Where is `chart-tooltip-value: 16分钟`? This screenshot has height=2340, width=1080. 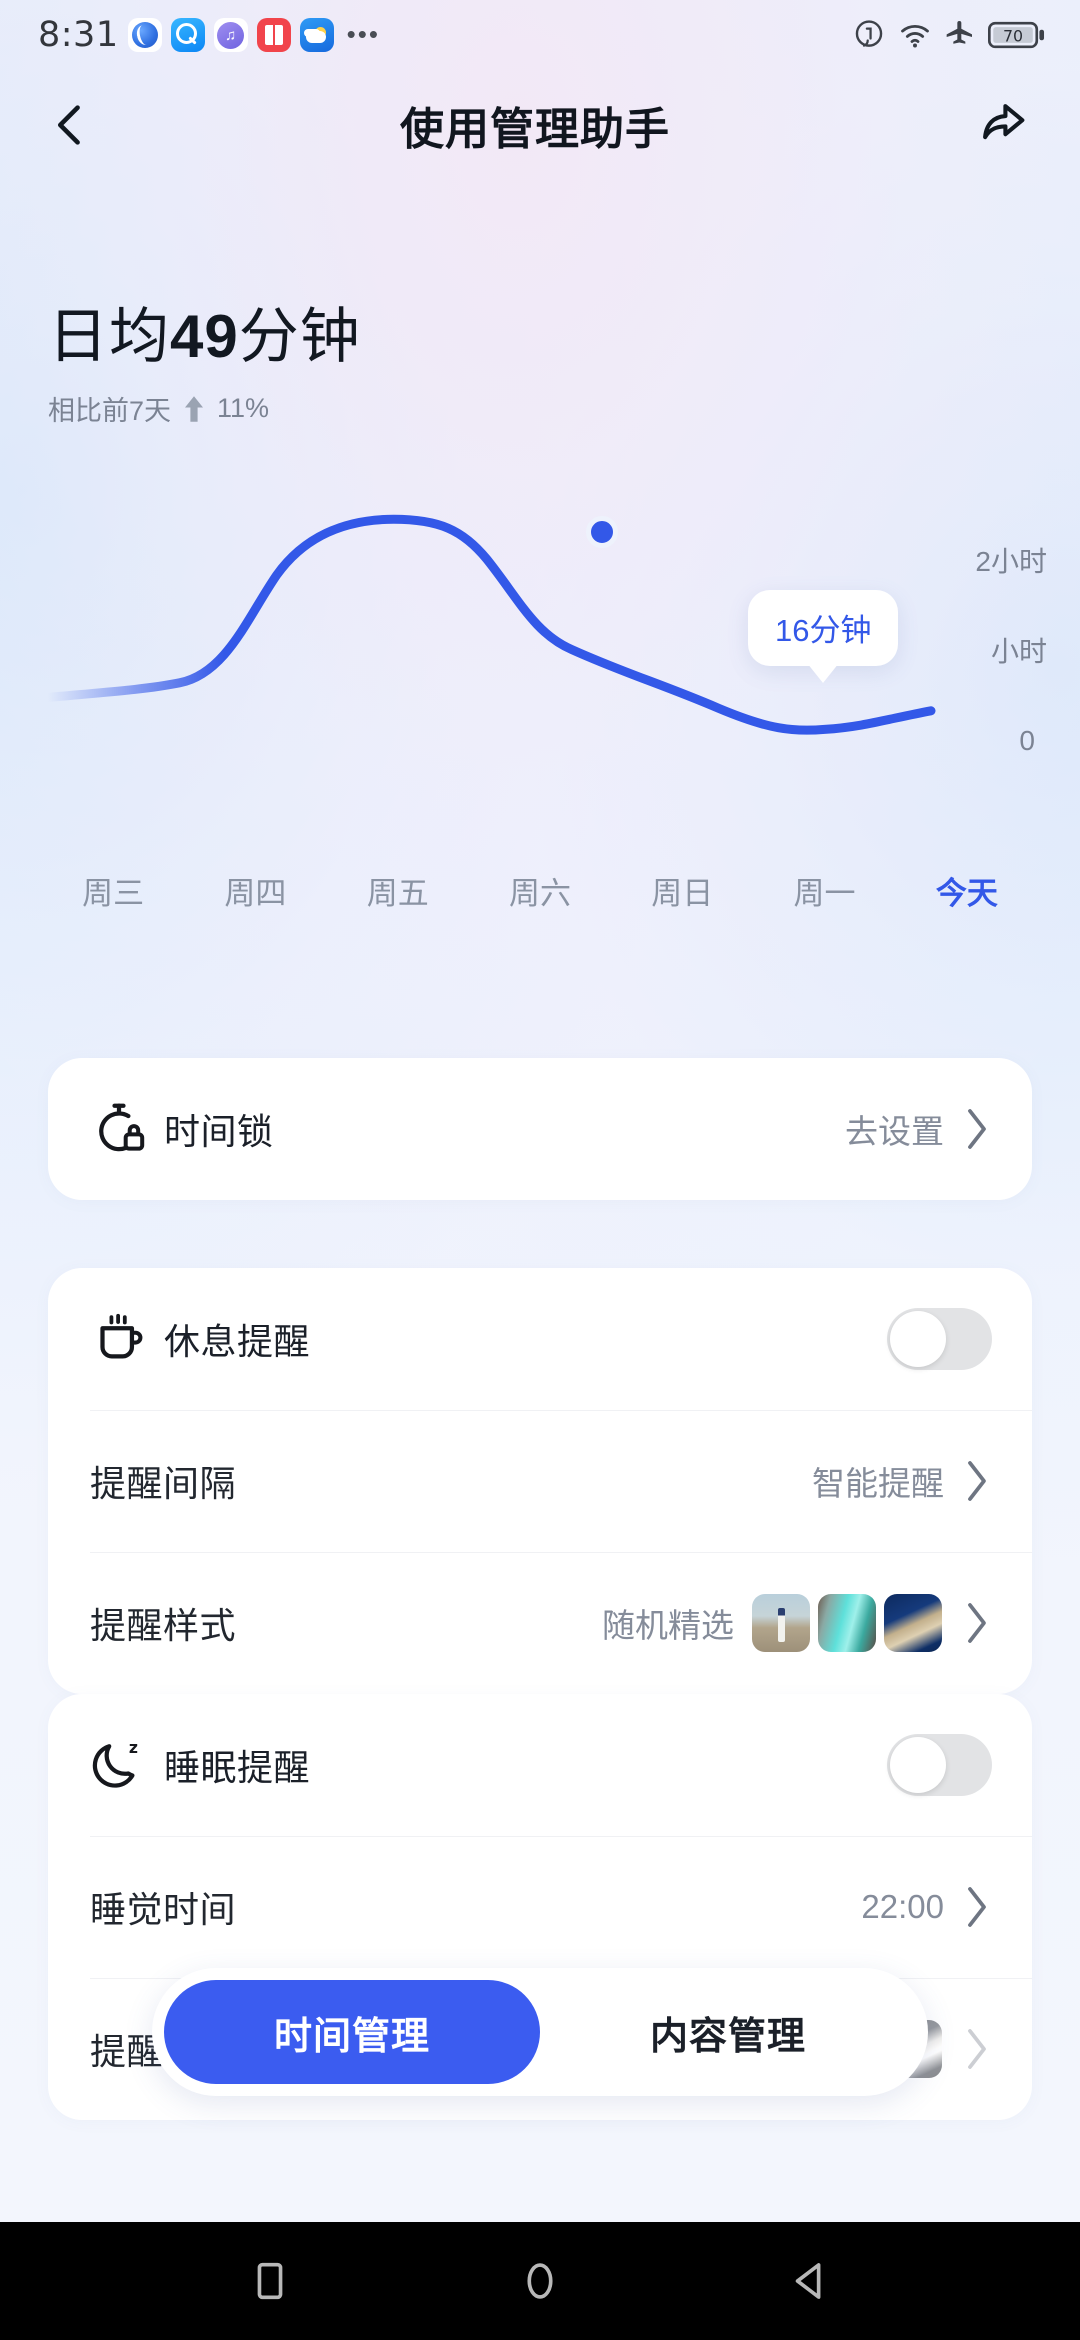 chart-tooltip-value: 16分钟 is located at coordinates (823, 630).